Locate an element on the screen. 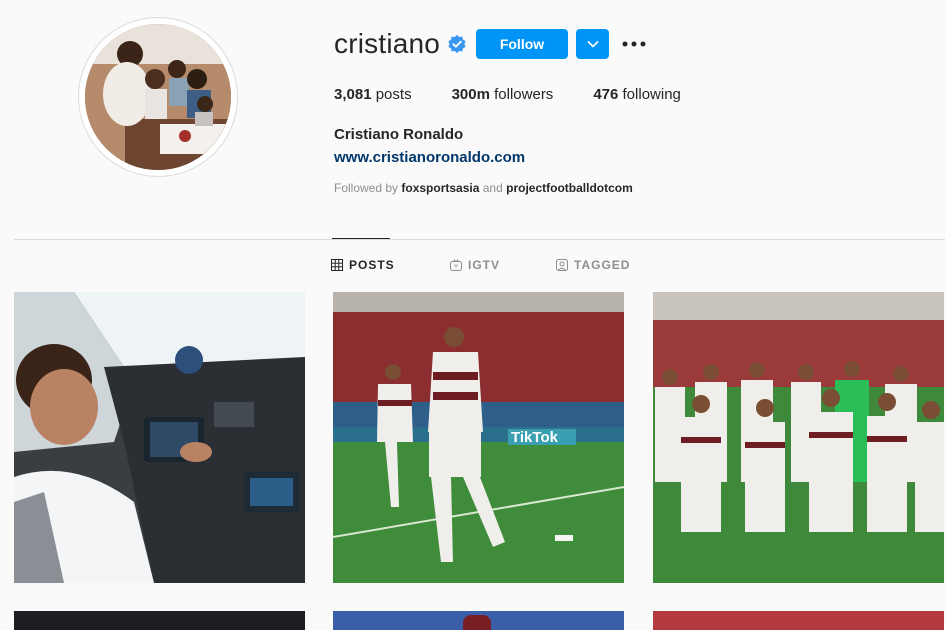 The image size is (945, 630). tab-igtv: IGTV is located at coordinates (475, 265).